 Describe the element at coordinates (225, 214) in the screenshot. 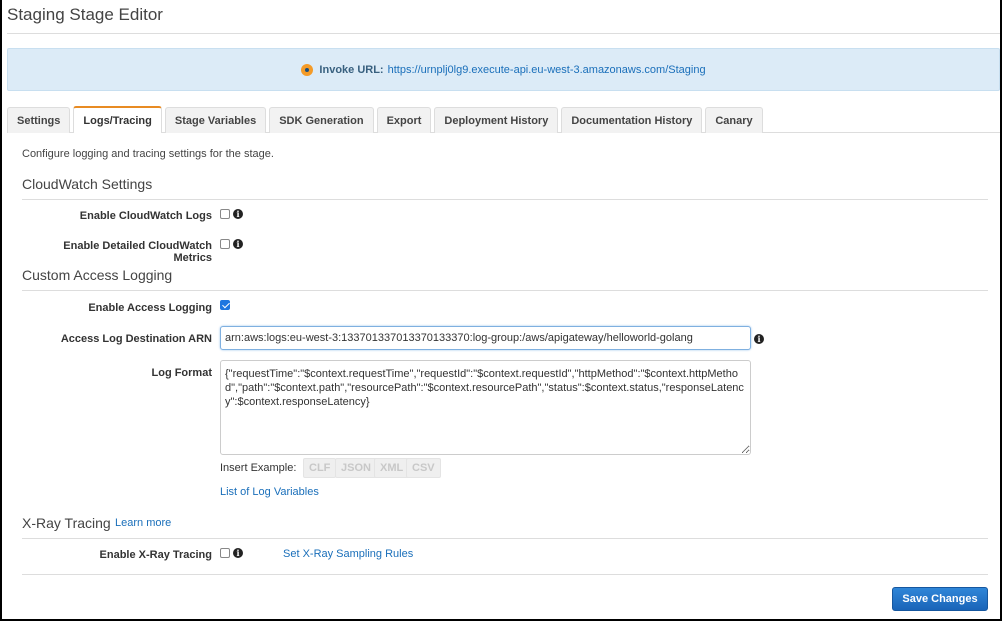

I see `enable-cloudwatch-logs-checkbox` at that location.